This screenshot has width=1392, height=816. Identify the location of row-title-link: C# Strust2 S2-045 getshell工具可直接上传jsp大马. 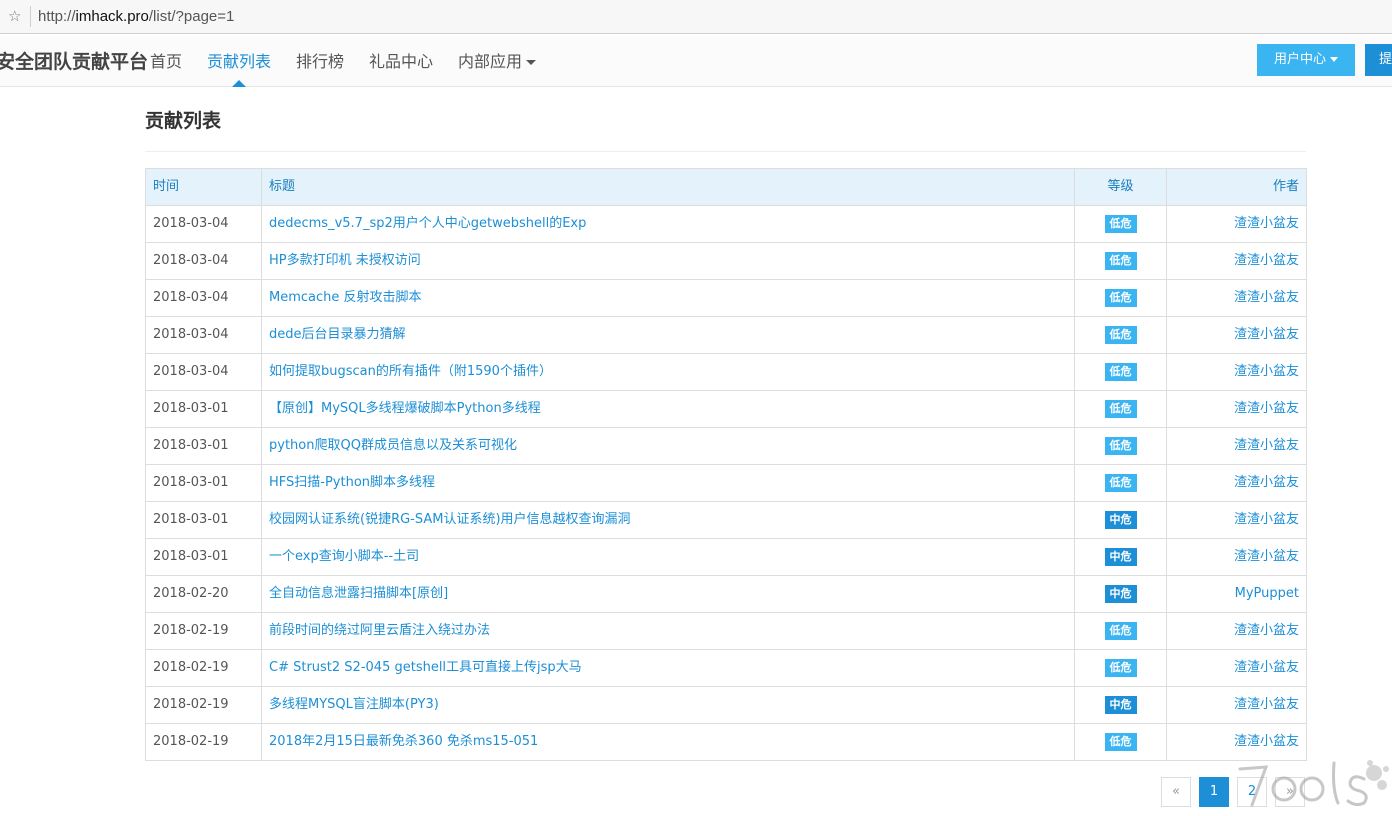
(668, 668).